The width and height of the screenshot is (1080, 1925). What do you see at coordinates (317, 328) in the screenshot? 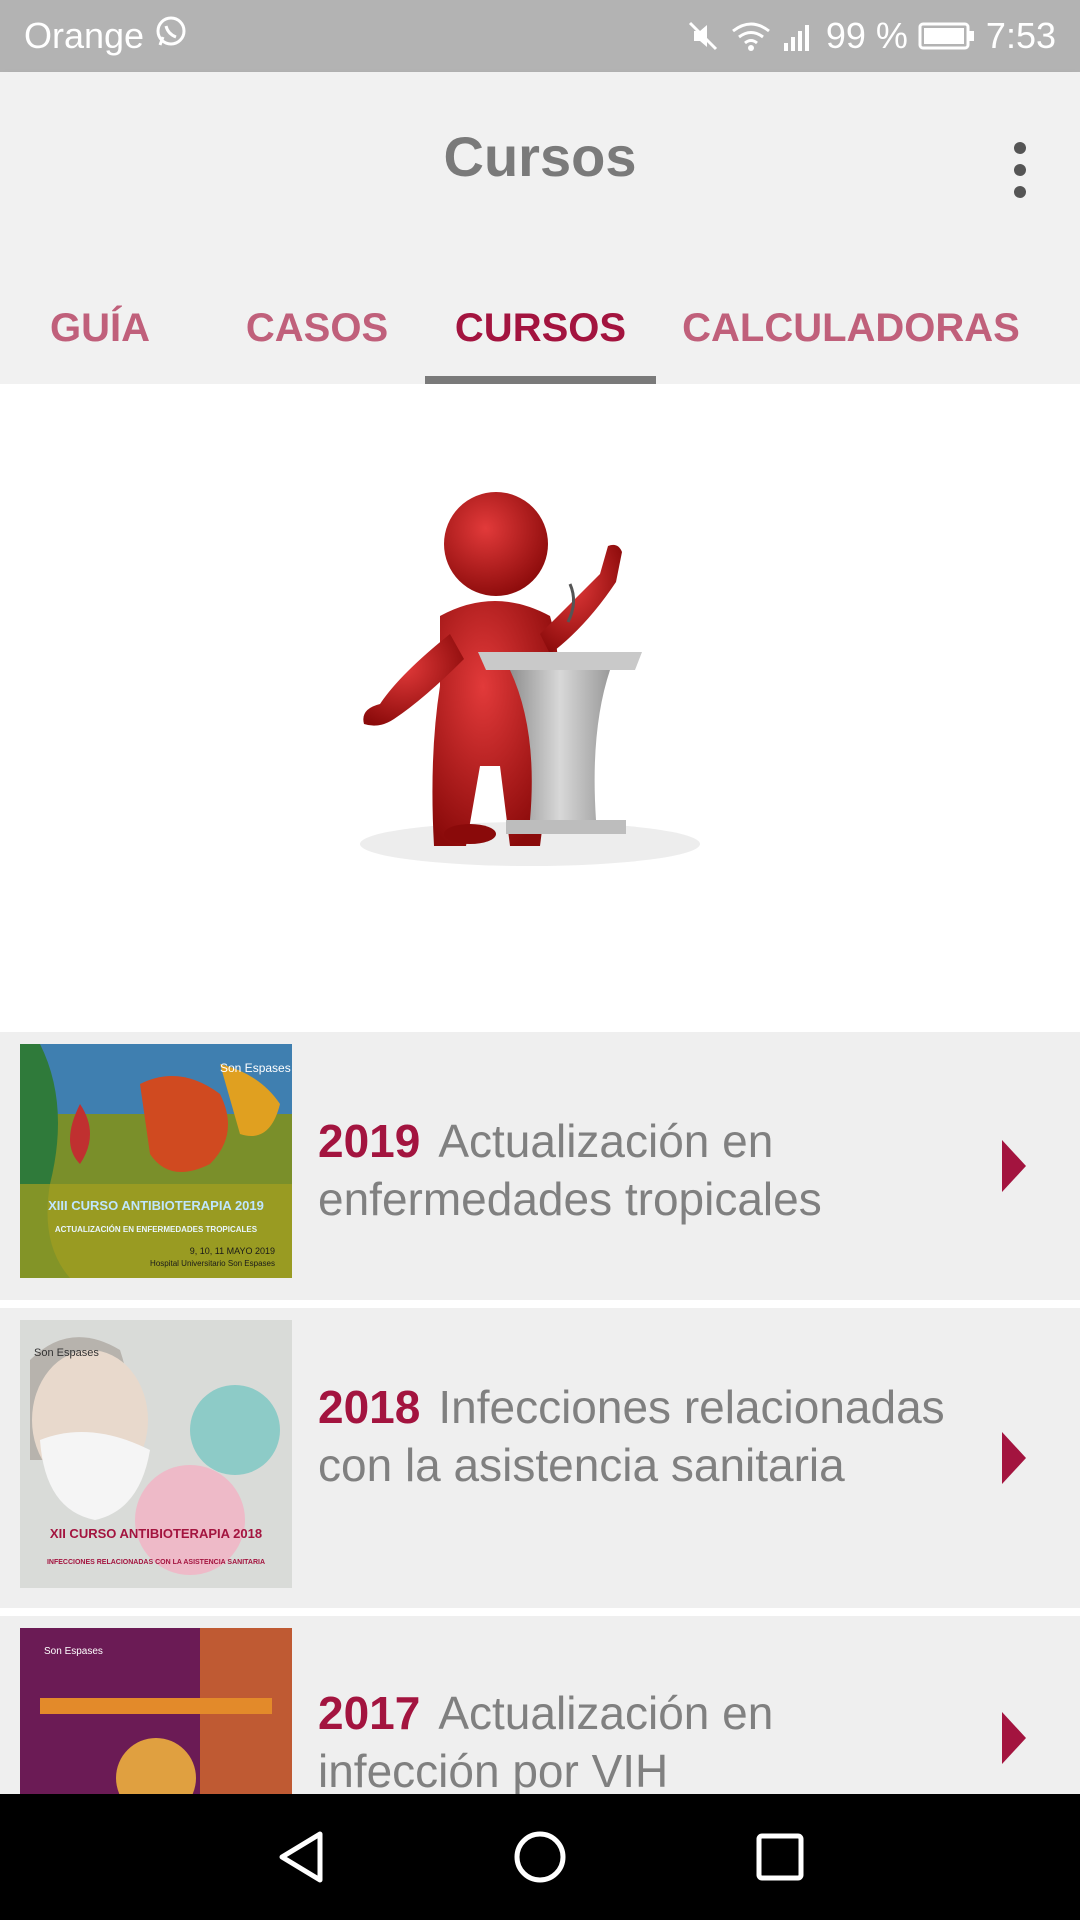
I see `tab-casos: CASOS` at bounding box center [317, 328].